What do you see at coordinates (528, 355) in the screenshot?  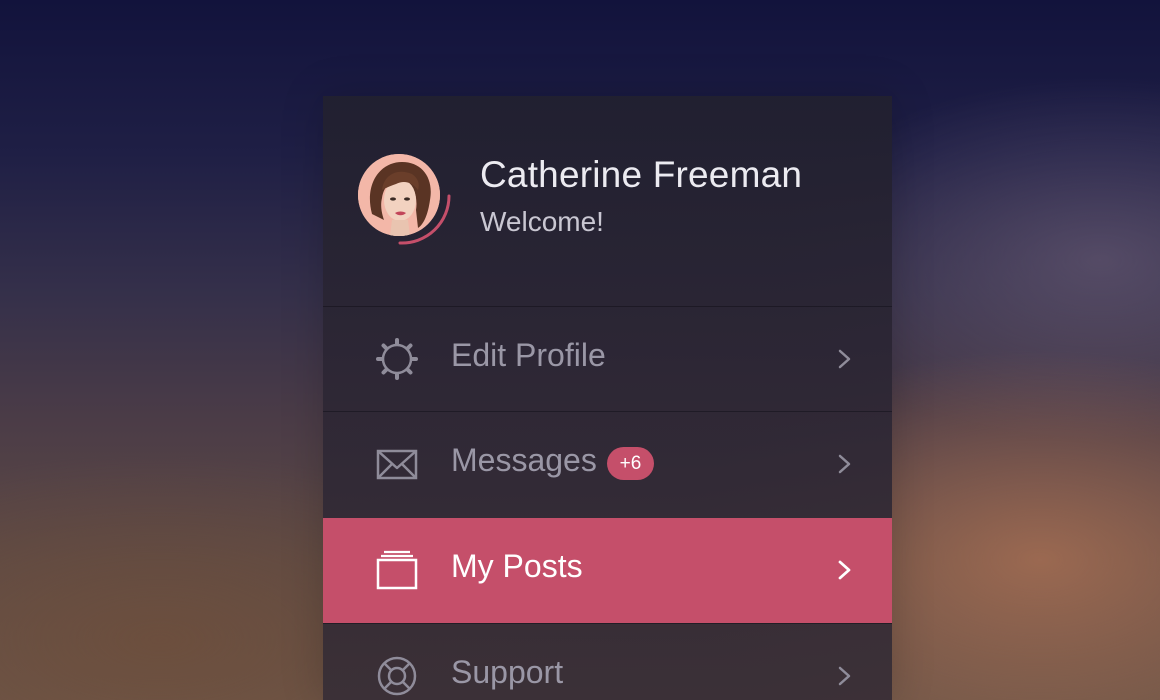 I see `menu-label-edit-profile: Edit Profile` at bounding box center [528, 355].